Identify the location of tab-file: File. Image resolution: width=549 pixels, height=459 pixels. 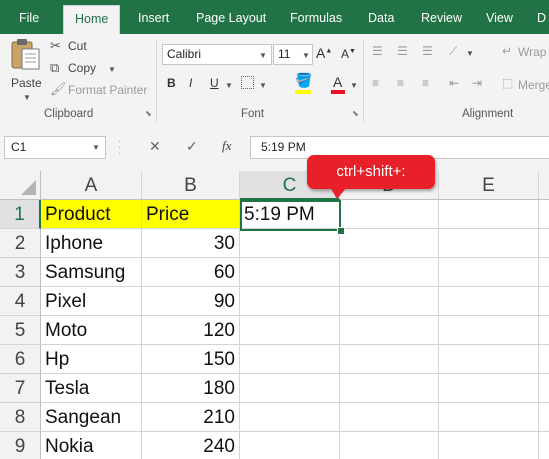
(29, 18).